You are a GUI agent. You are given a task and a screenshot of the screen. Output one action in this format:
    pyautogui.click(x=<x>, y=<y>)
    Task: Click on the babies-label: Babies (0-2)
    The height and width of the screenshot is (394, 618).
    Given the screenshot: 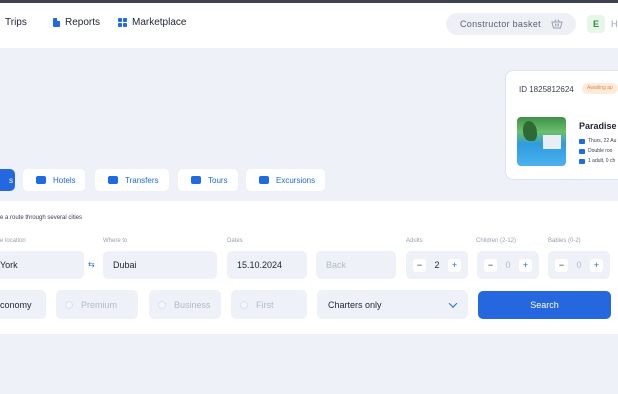 What is the action you would take?
    pyautogui.click(x=564, y=241)
    